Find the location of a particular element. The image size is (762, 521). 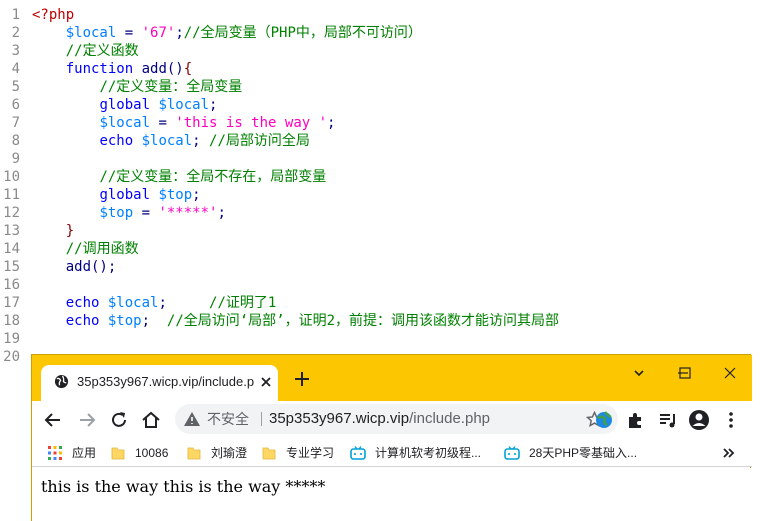

code-line: 7 $local = 'this is the way '; is located at coordinates (381, 123).